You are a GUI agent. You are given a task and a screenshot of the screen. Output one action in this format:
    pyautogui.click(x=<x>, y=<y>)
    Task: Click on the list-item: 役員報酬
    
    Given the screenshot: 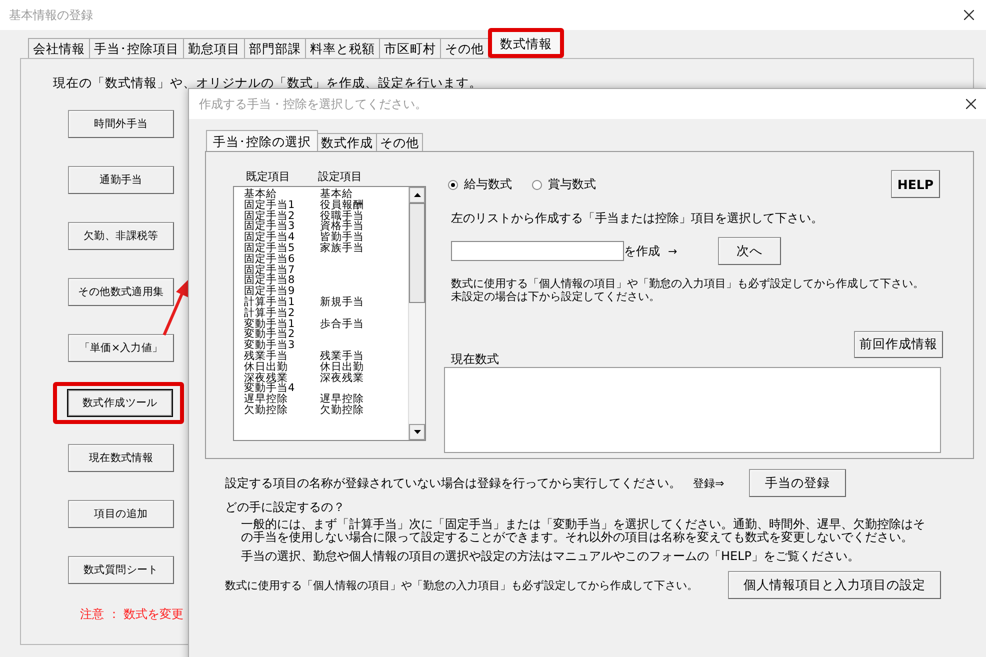 What is the action you would take?
    pyautogui.click(x=342, y=205)
    